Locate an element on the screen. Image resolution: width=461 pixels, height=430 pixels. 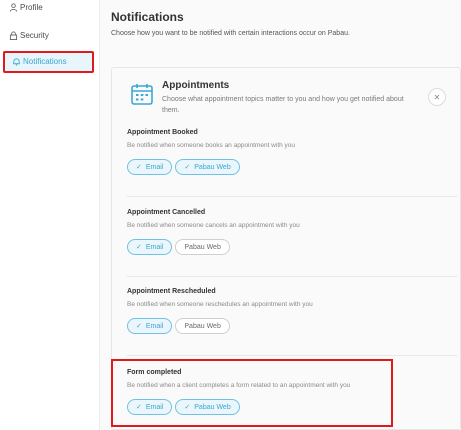
pabau-web-toggle: ✓ Pabau Web is located at coordinates (207, 167).